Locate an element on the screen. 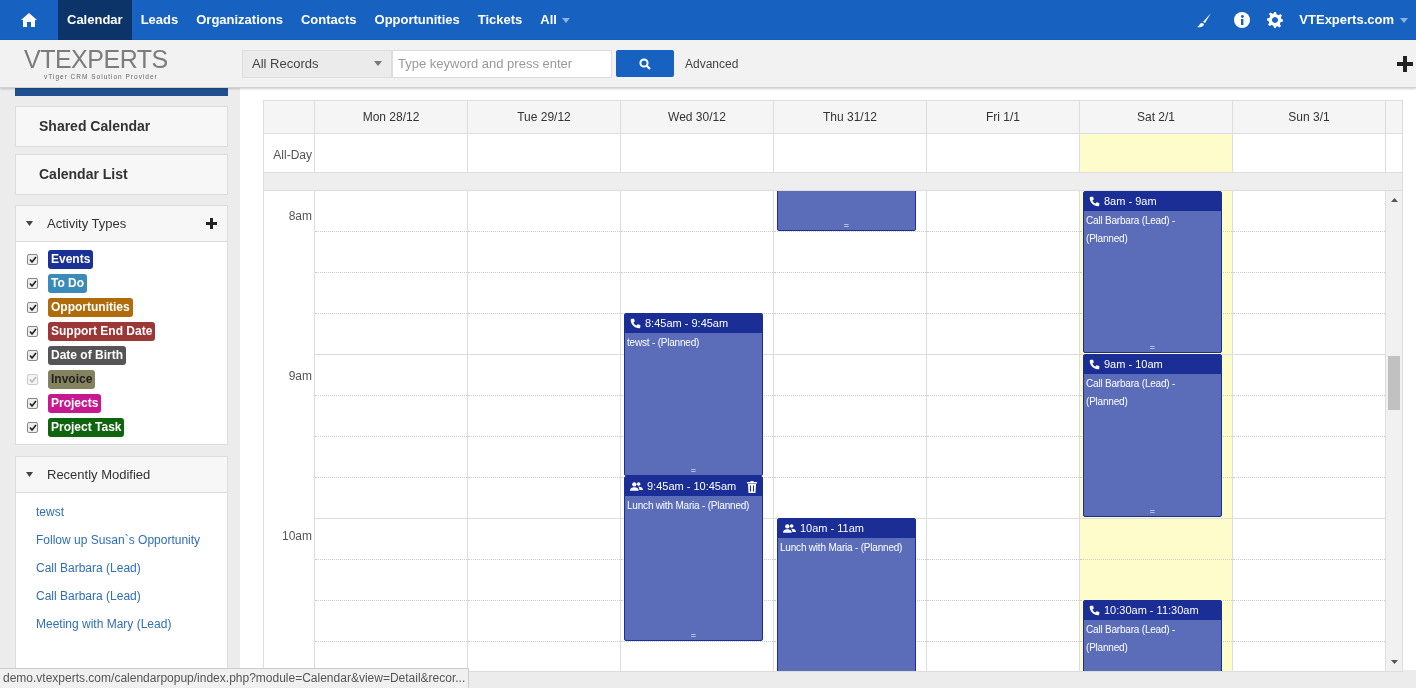 This screenshot has height=688, width=1416. event-card: 10:30am - 11:30am Call Barbara (Lead) - (Planned) is located at coordinates (1152, 635).